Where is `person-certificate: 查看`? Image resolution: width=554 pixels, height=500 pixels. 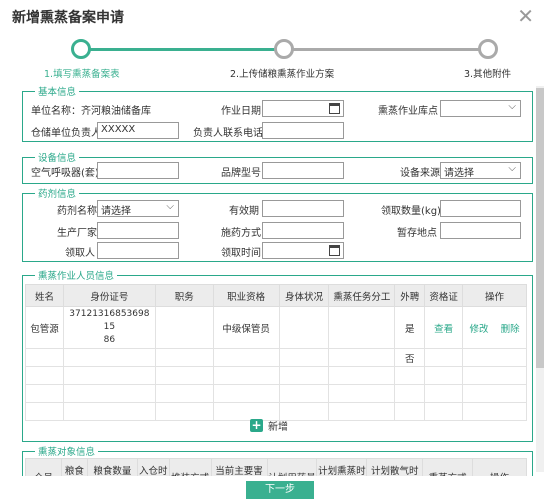 person-certificate: 查看 is located at coordinates (444, 327).